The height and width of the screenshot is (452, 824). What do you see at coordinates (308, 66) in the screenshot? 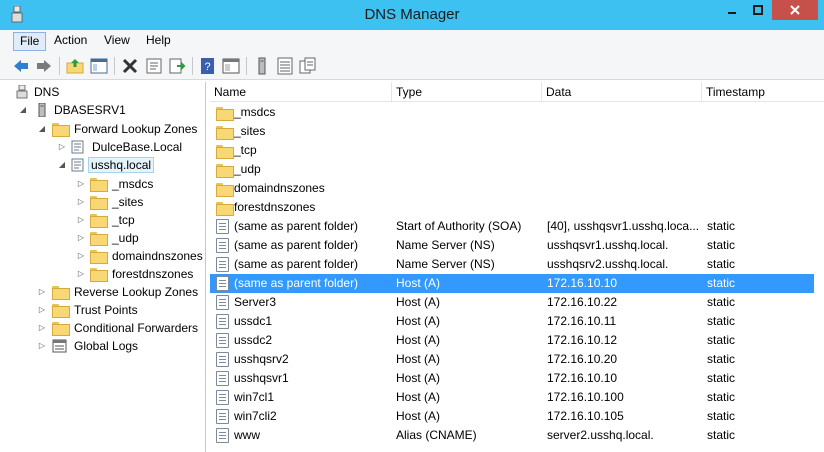
I see `copy-icon` at bounding box center [308, 66].